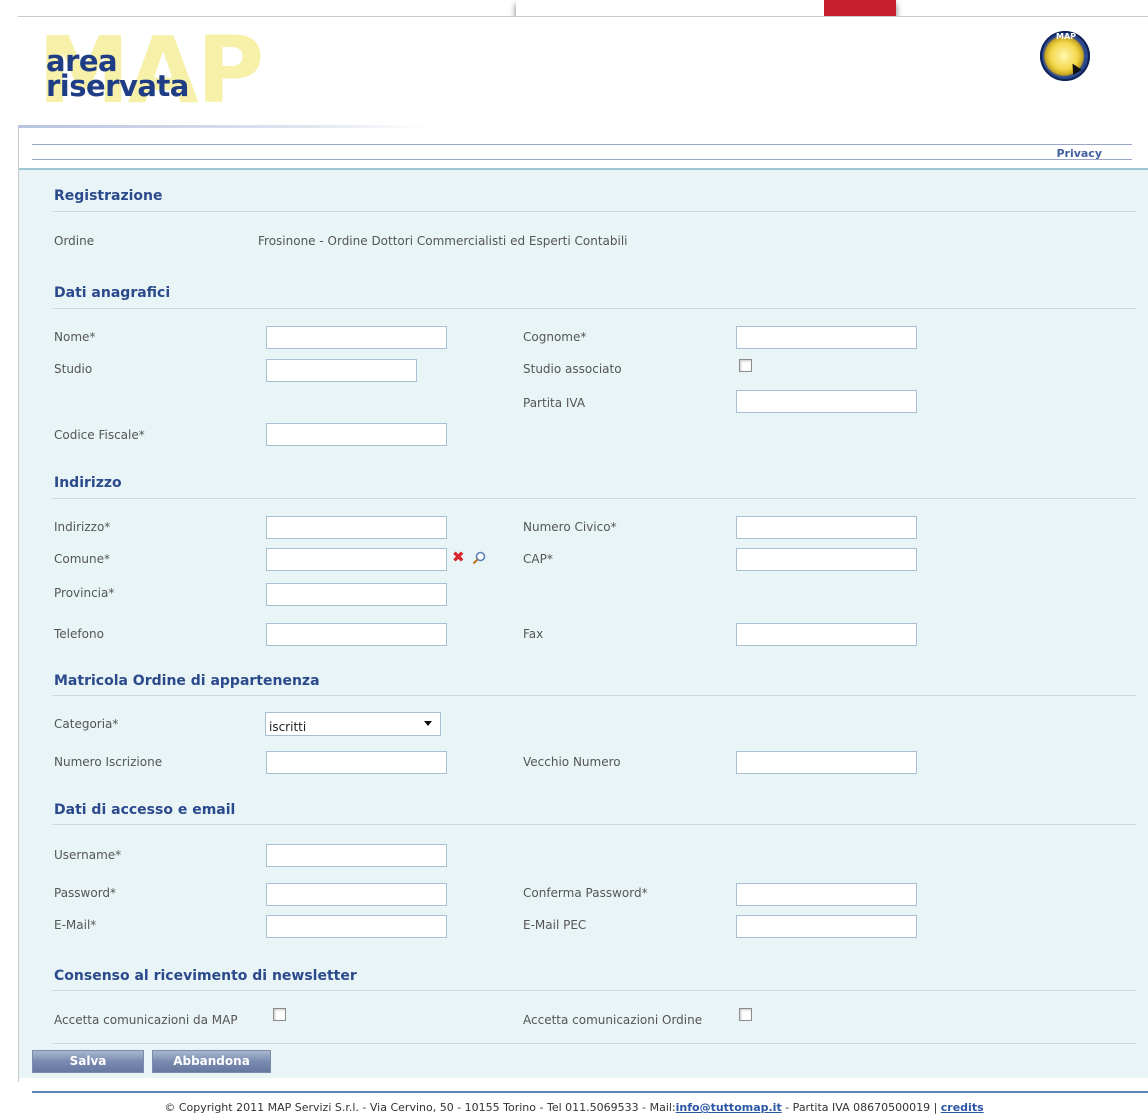 Image resolution: width=1148 pixels, height=1117 pixels. I want to click on logo-underline, so click(223, 126).